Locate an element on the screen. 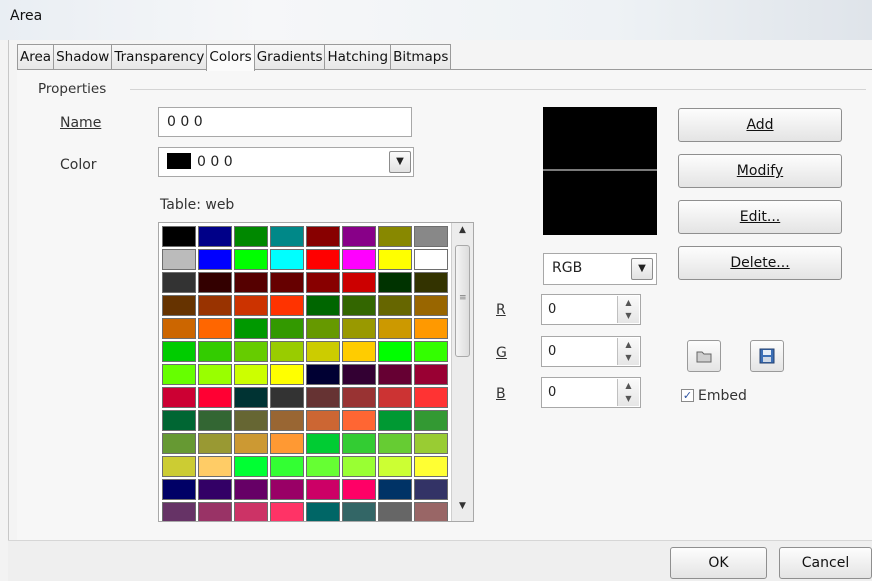 The width and height of the screenshot is (872, 581). tab-hatching: Hatching is located at coordinates (358, 57).